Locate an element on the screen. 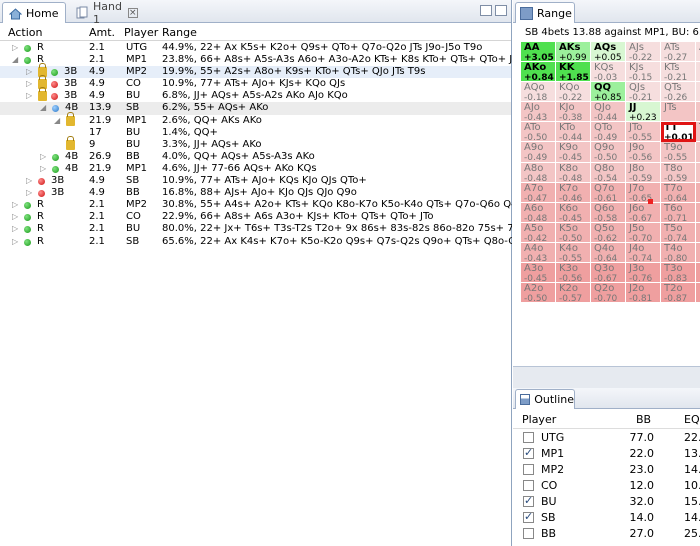  range-cell: K8o -0.48 is located at coordinates (573, 172).